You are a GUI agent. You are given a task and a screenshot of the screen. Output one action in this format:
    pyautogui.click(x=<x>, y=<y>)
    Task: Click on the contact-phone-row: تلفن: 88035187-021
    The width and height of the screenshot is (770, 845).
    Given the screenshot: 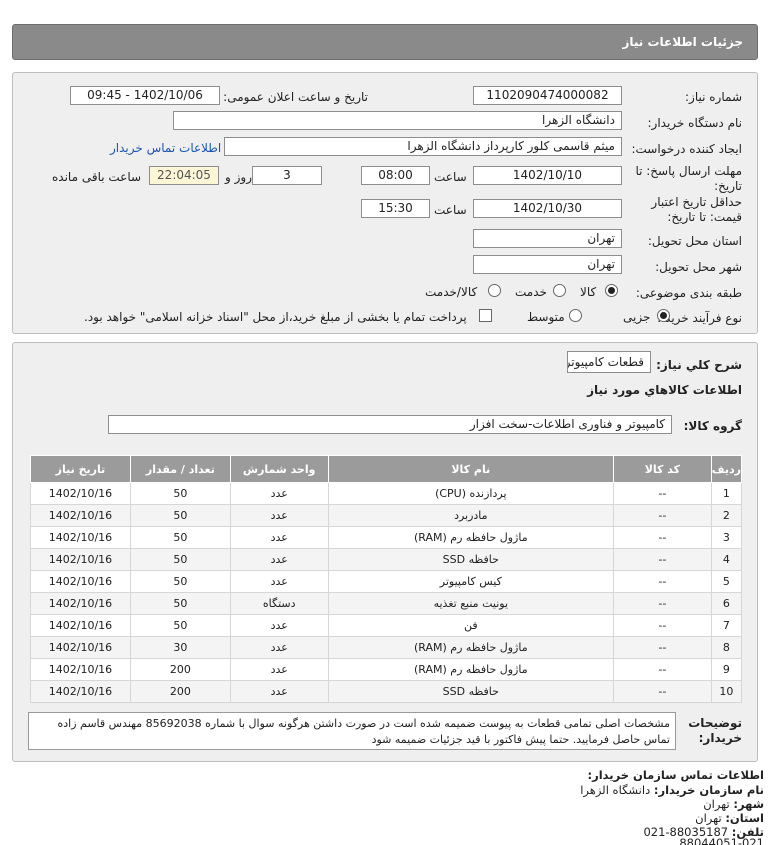 What is the action you would take?
    pyautogui.click(x=703, y=832)
    